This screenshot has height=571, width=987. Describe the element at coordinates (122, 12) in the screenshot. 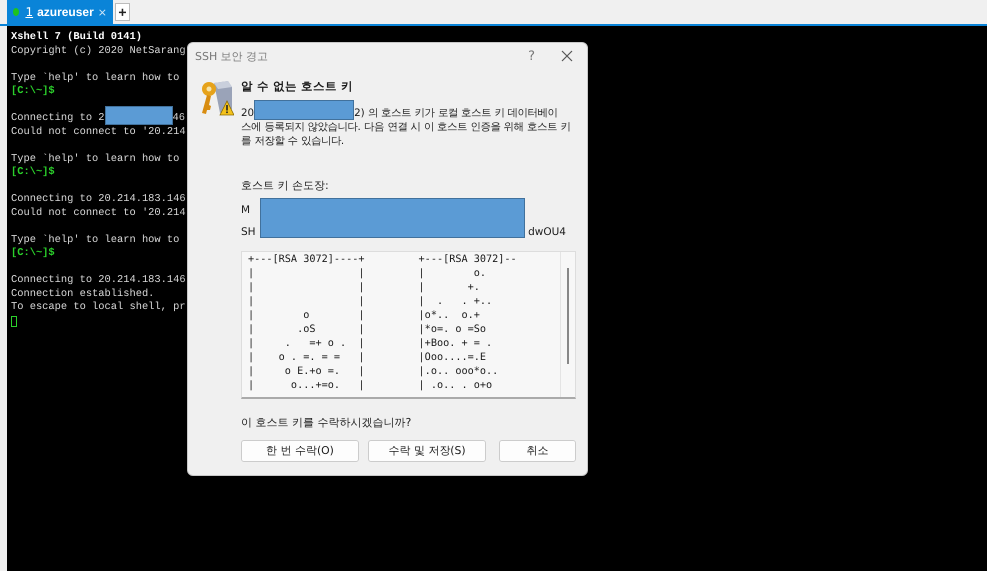

I see `new-tab-button: +` at that location.